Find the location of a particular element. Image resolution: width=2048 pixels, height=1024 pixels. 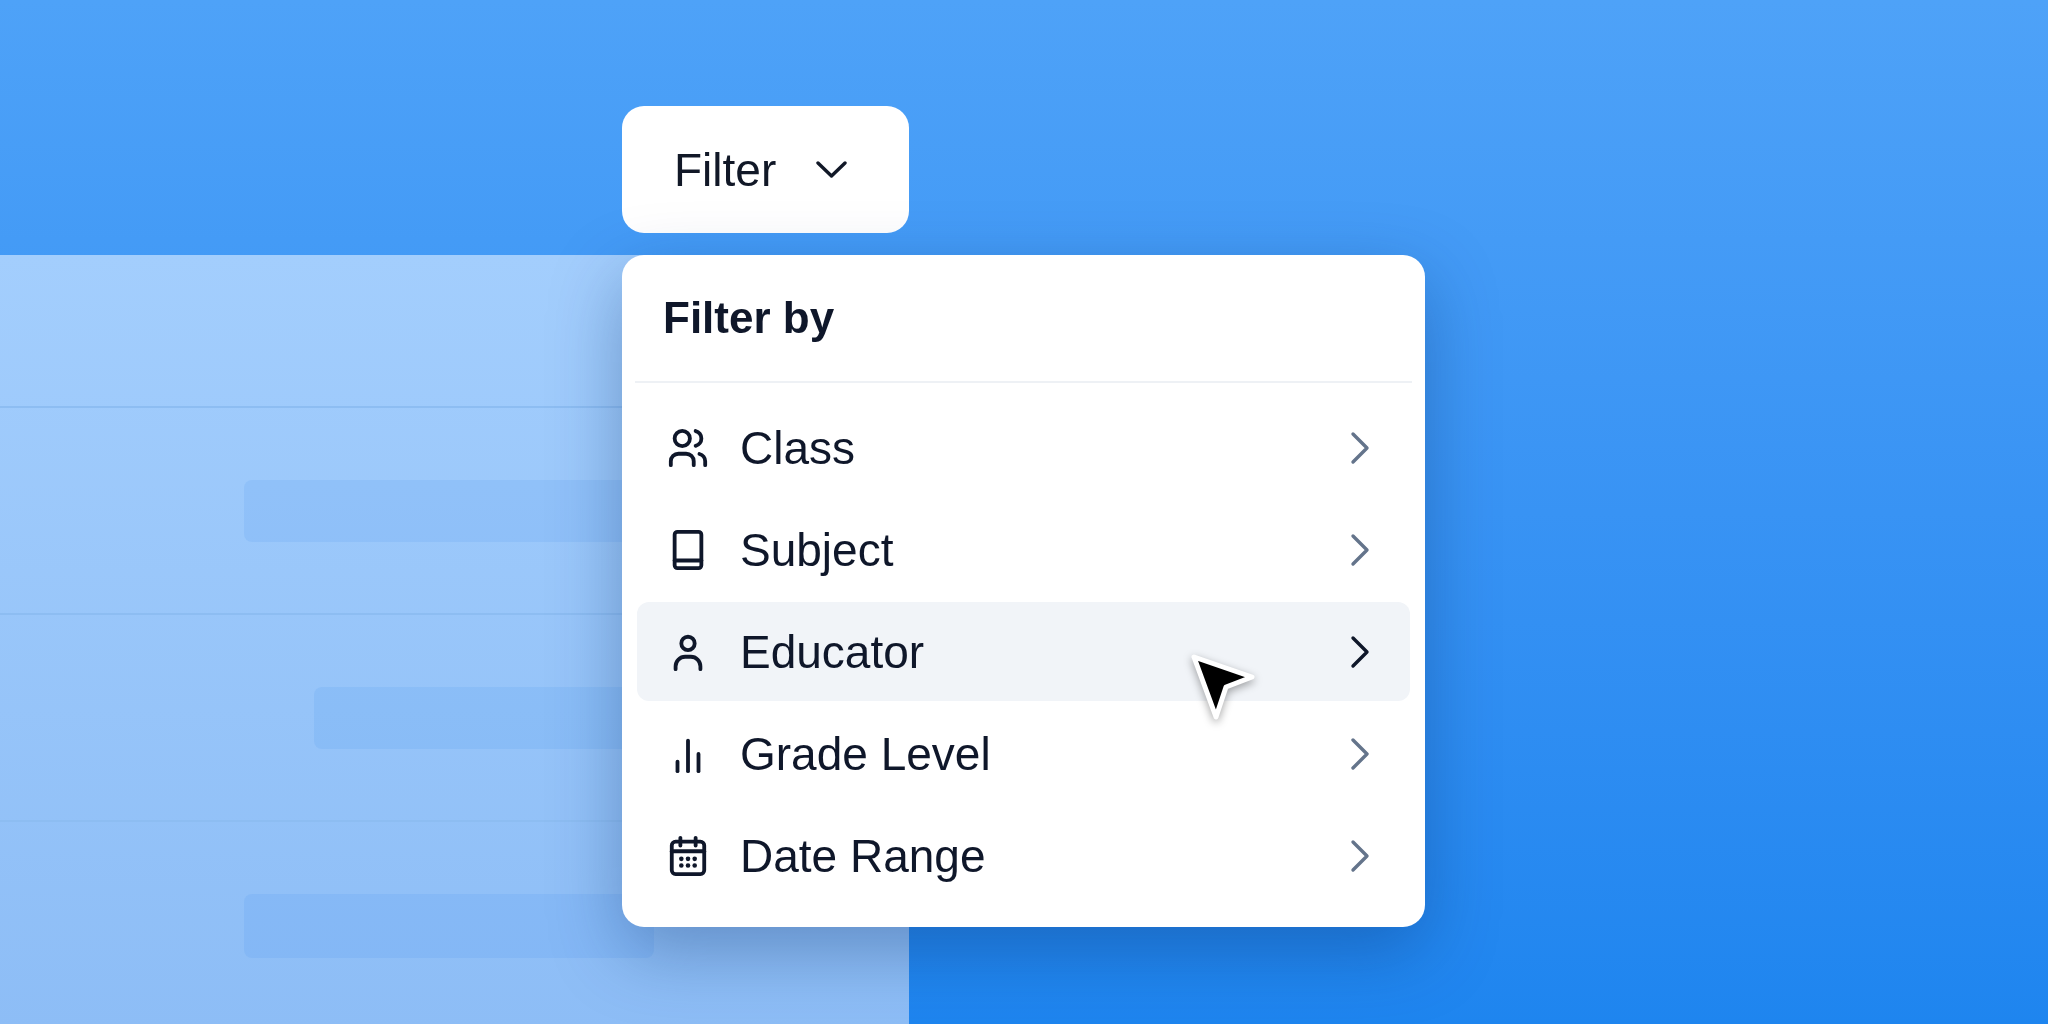

menu-item: Educator is located at coordinates (1023, 651).